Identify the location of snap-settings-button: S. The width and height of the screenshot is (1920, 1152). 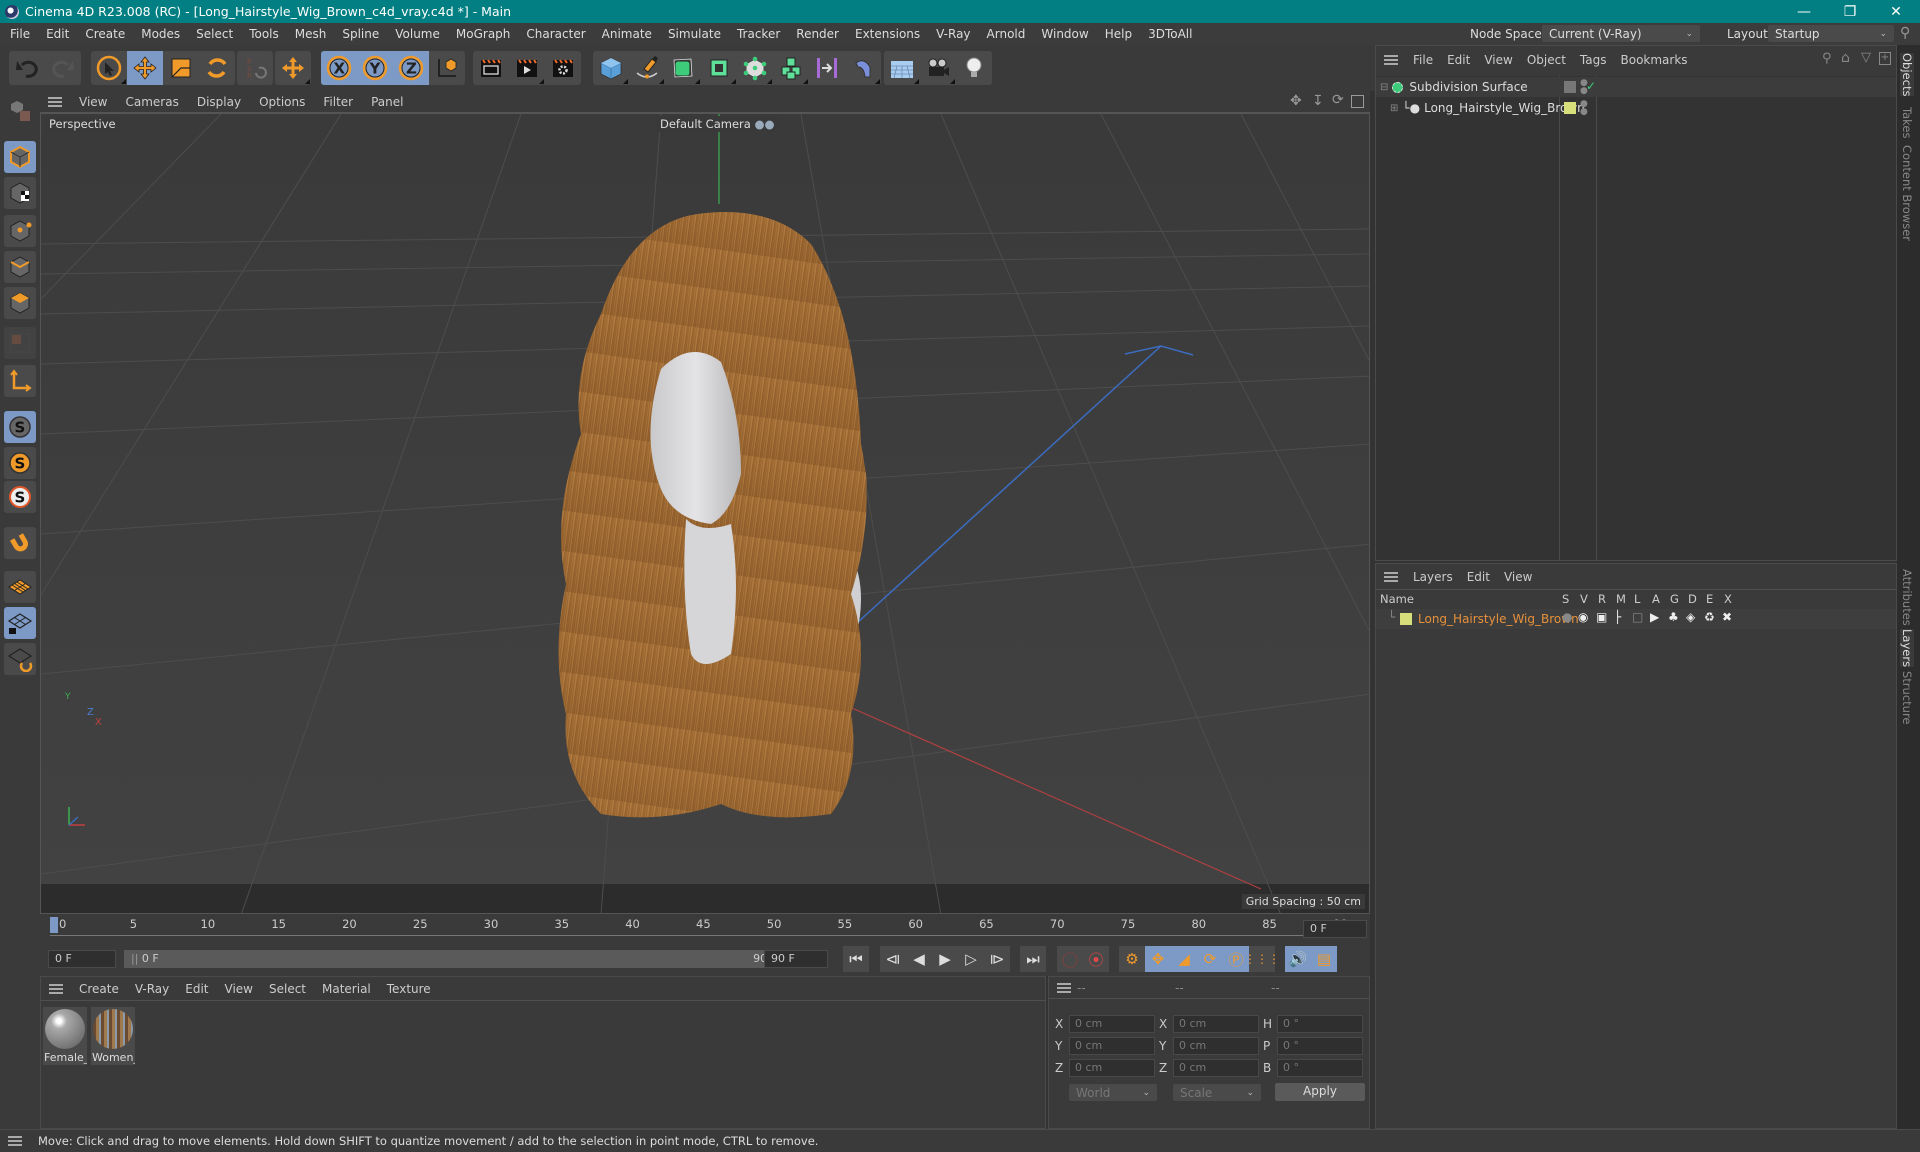
(20, 463).